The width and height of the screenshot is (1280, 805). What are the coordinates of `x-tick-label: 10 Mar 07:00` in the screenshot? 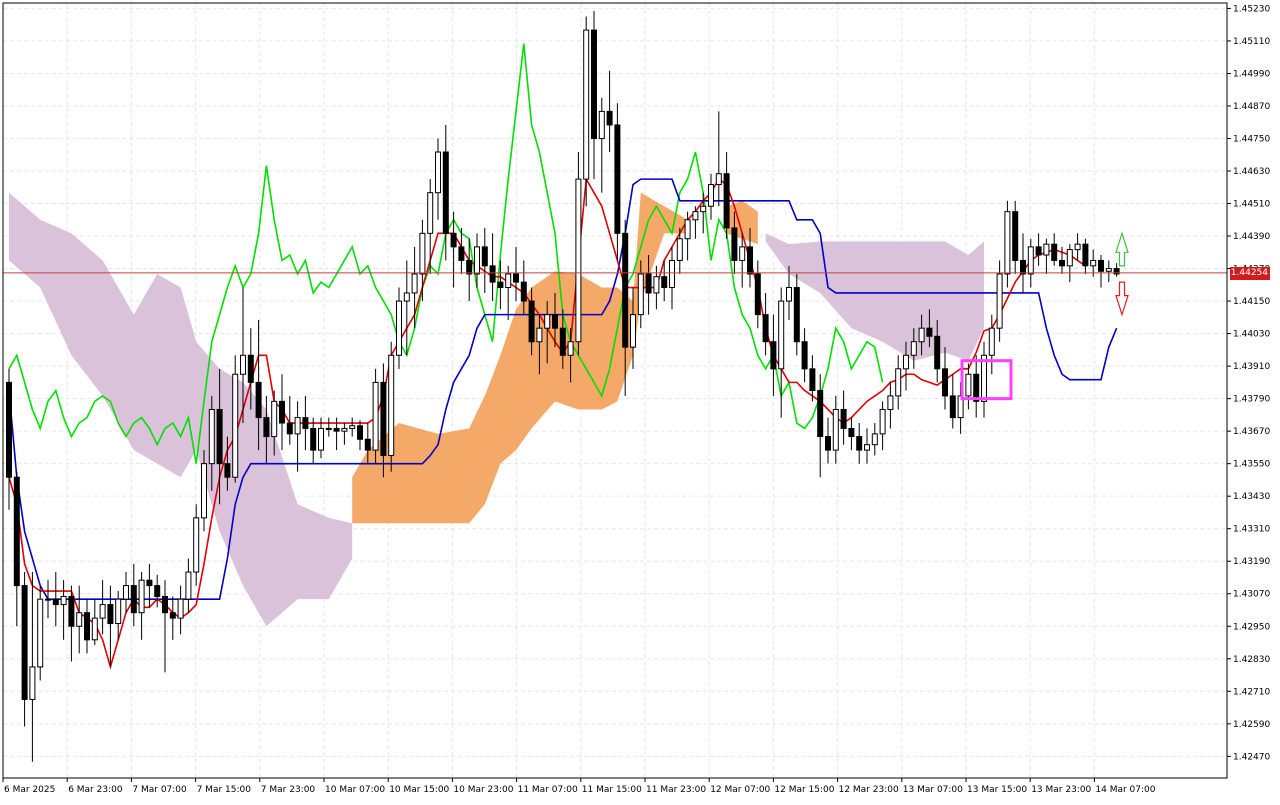 It's located at (355, 790).